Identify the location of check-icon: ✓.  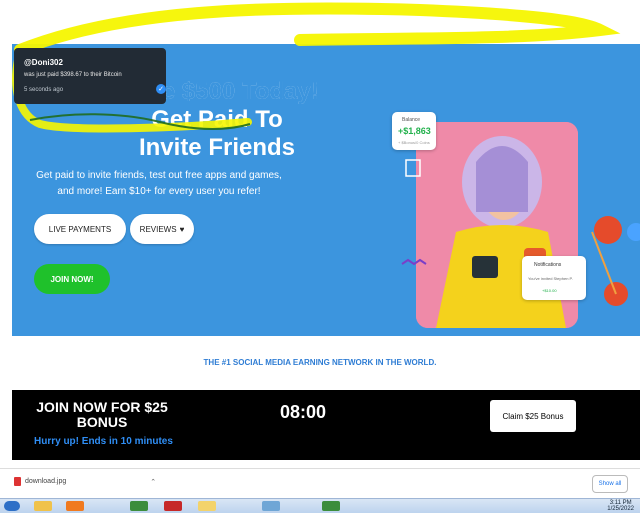
(161, 89).